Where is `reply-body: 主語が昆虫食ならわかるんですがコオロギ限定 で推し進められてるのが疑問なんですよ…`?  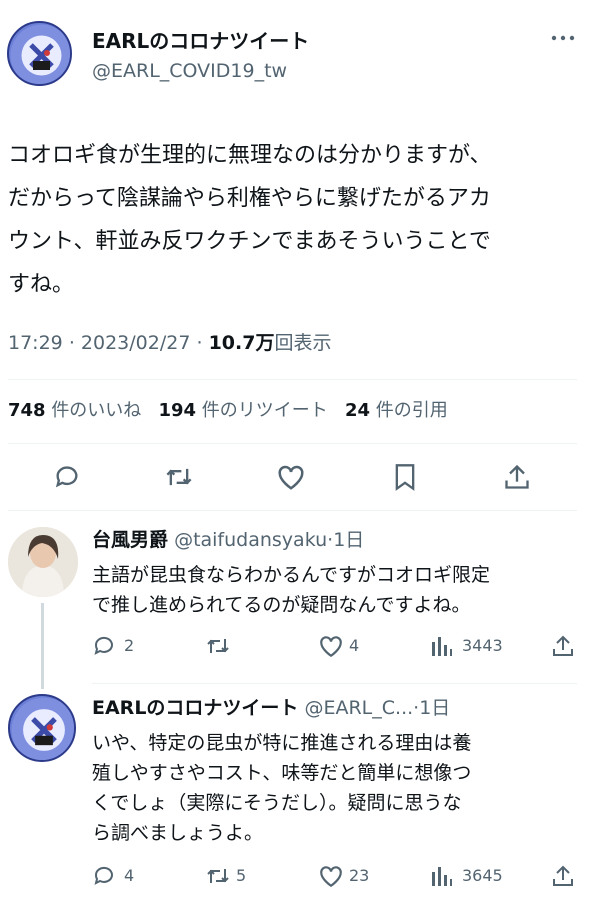 reply-body: 主語が昆虫食ならわかるんですがコオロギ限定 で推し進められてるのが疑問なんですよ… is located at coordinates (291, 590).